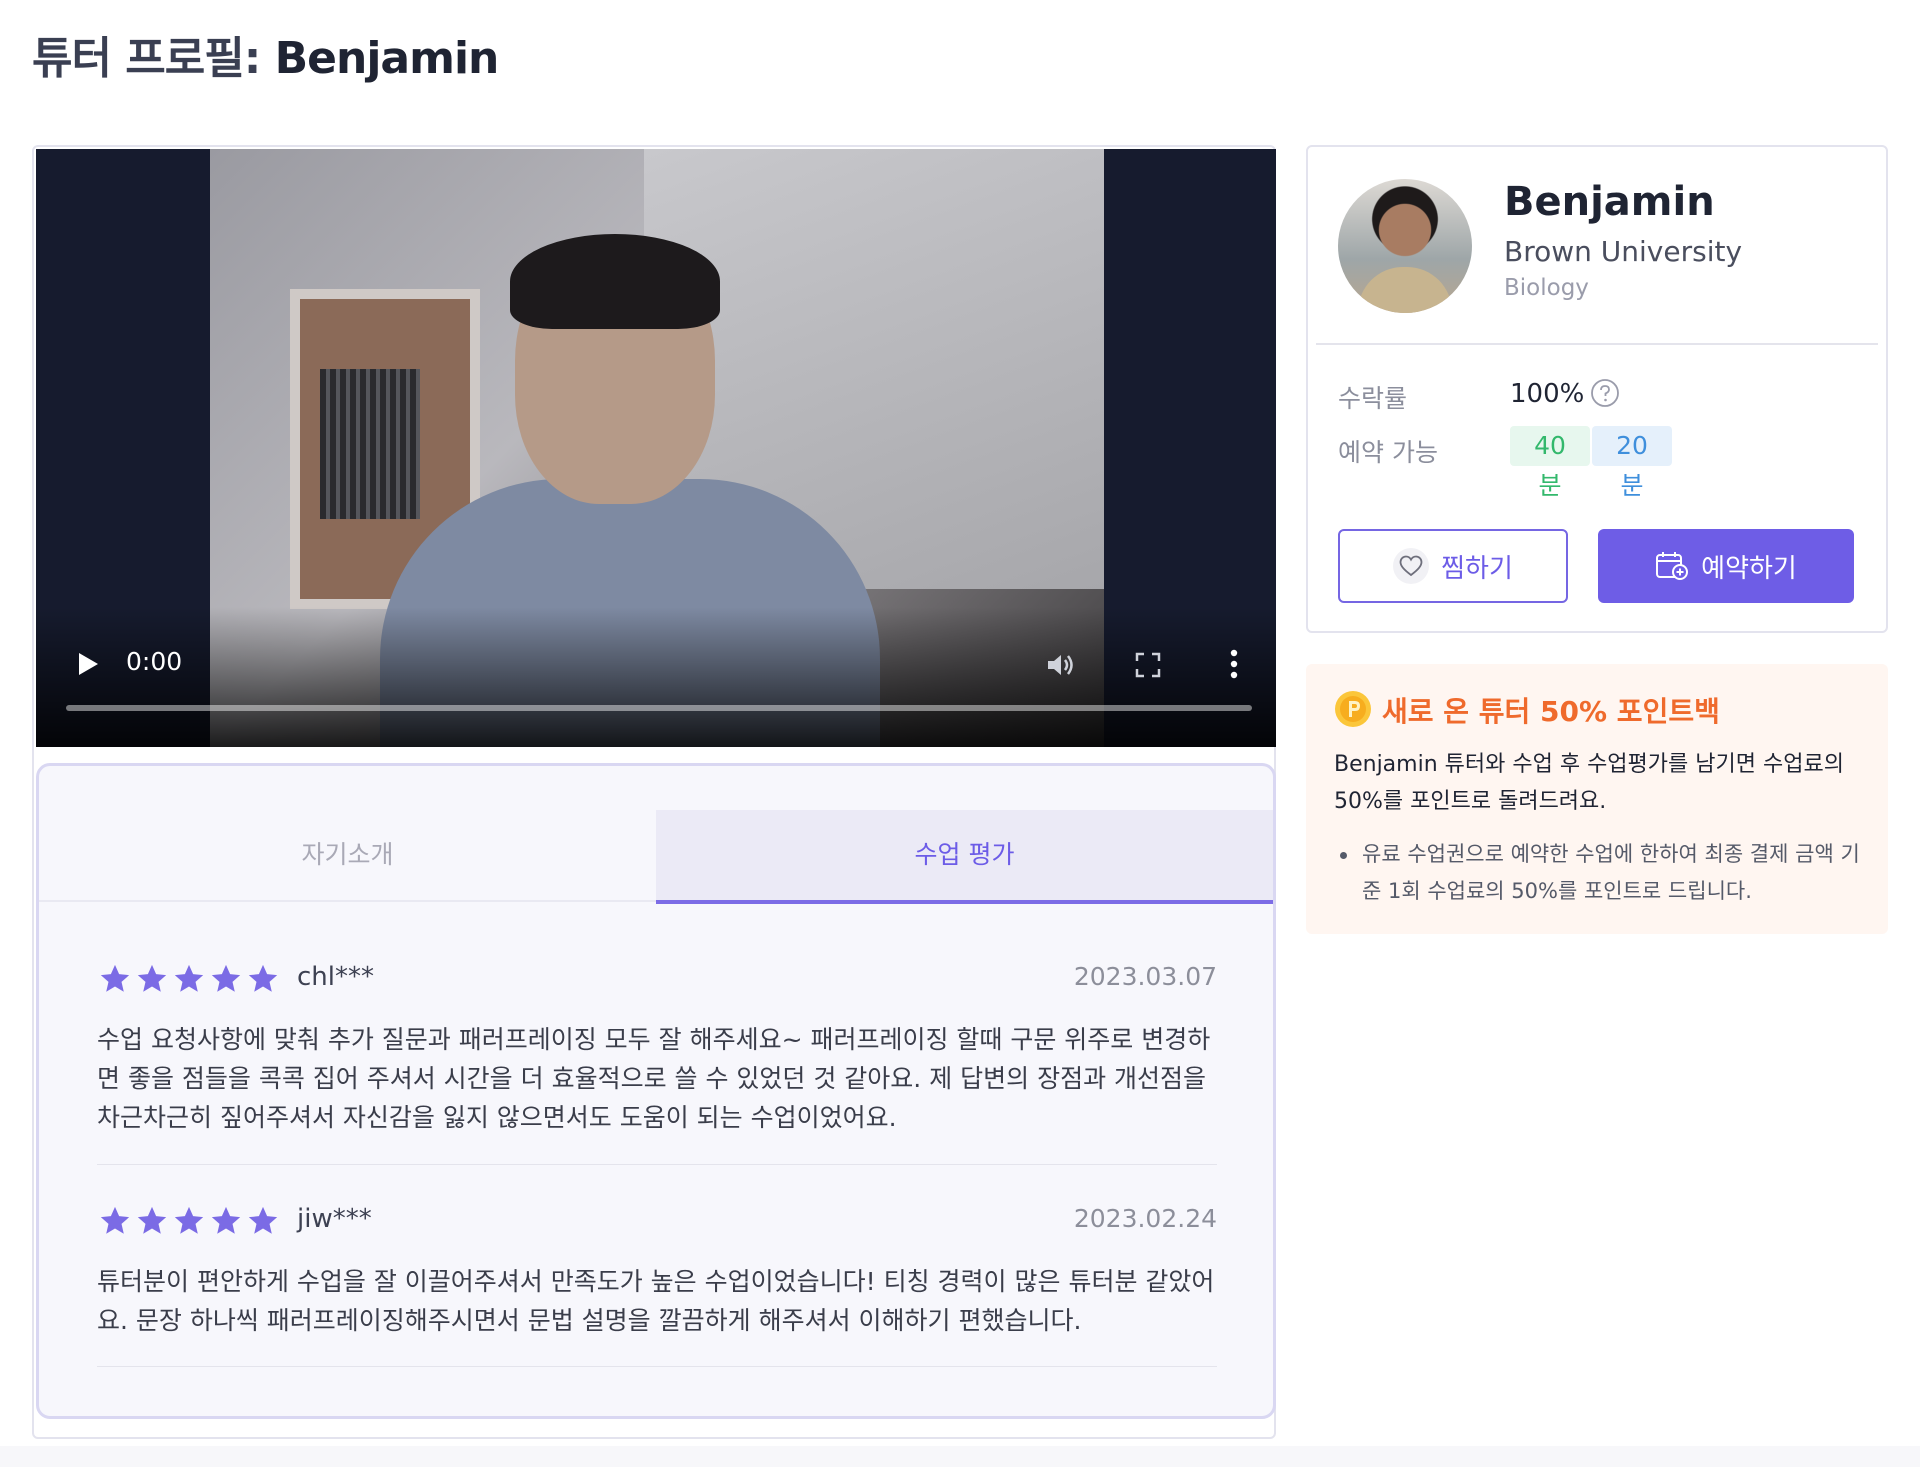  Describe the element at coordinates (1632, 463) in the screenshot. I see `duration-badge-20: 20분` at that location.